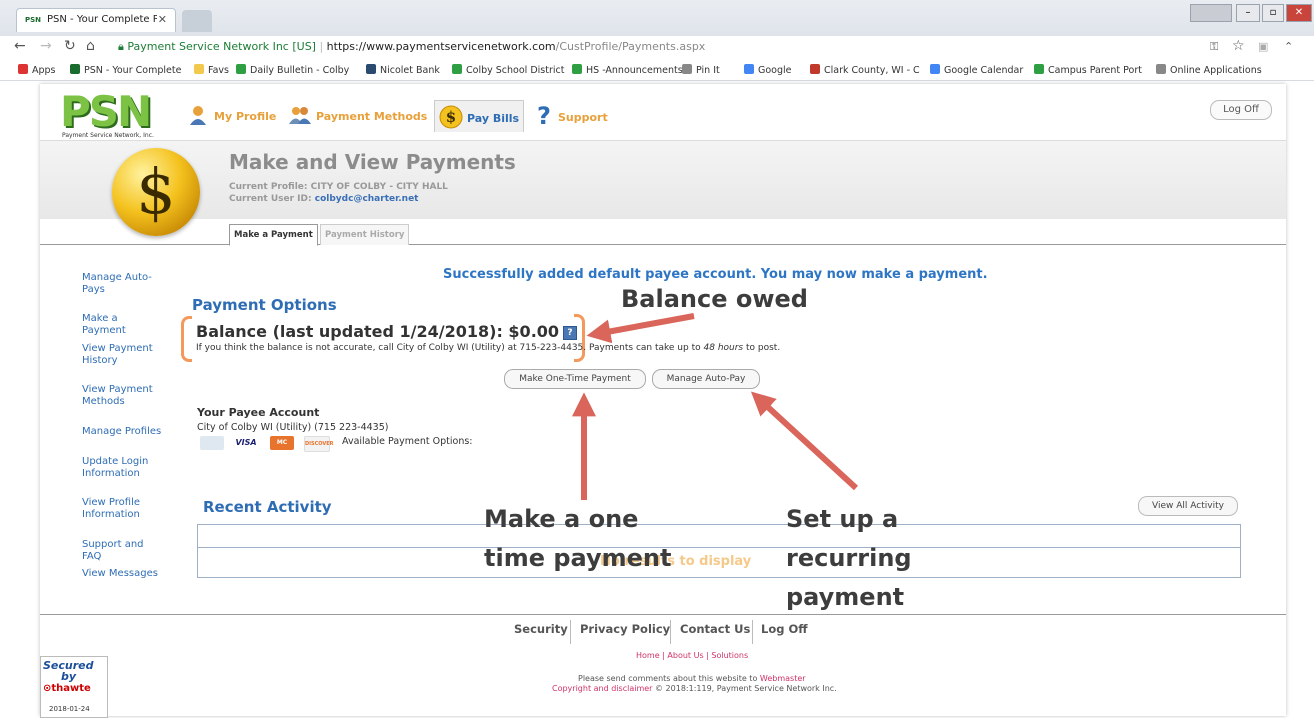 The image size is (1314, 718). What do you see at coordinates (357, 118) in the screenshot?
I see `nav-payment-methods: Payment Methods` at bounding box center [357, 118].